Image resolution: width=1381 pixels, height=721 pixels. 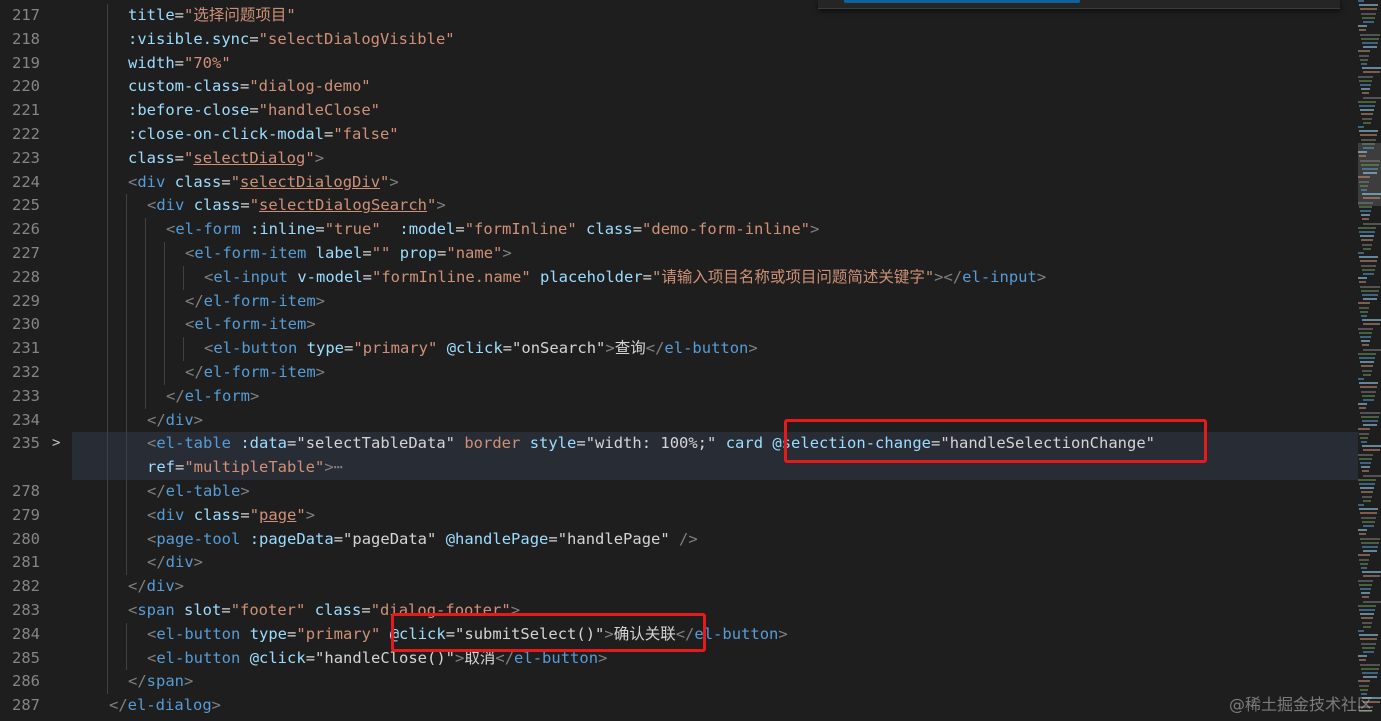 I want to click on line-number: 222, so click(x=26, y=134).